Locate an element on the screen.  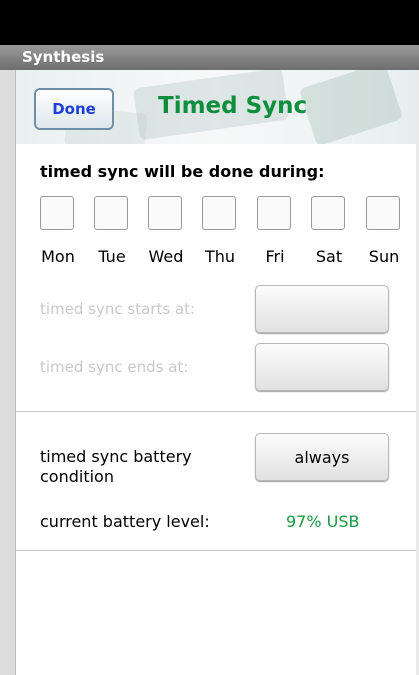
header-banner: Done Timed Sync is located at coordinates (216, 107).